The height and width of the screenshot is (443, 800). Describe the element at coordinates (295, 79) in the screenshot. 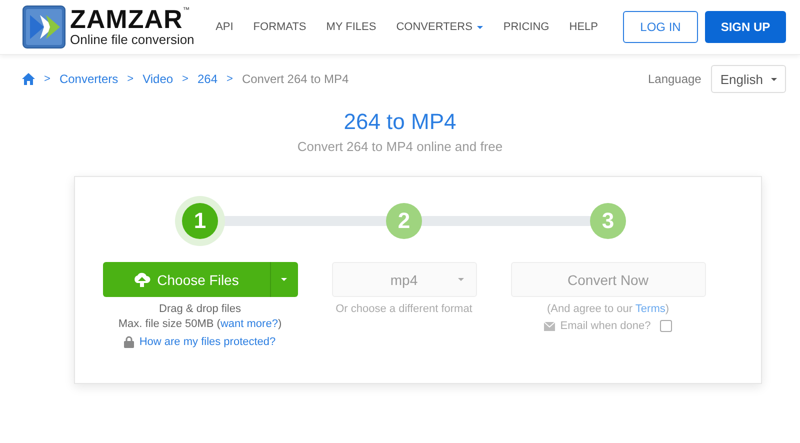

I see `breadcrumb-current: Convert 264 to MP4` at that location.